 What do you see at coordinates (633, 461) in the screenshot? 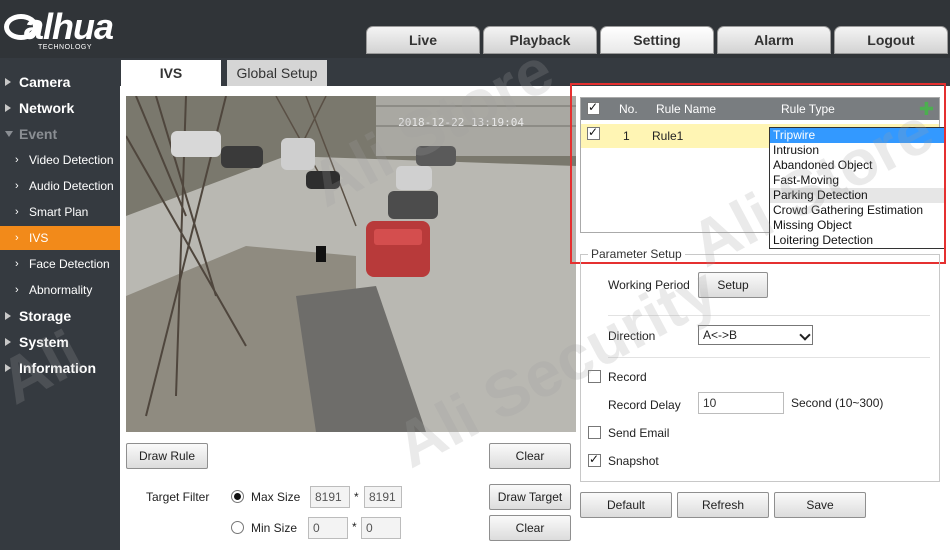
I see `snapshot-label: Snapshot` at bounding box center [633, 461].